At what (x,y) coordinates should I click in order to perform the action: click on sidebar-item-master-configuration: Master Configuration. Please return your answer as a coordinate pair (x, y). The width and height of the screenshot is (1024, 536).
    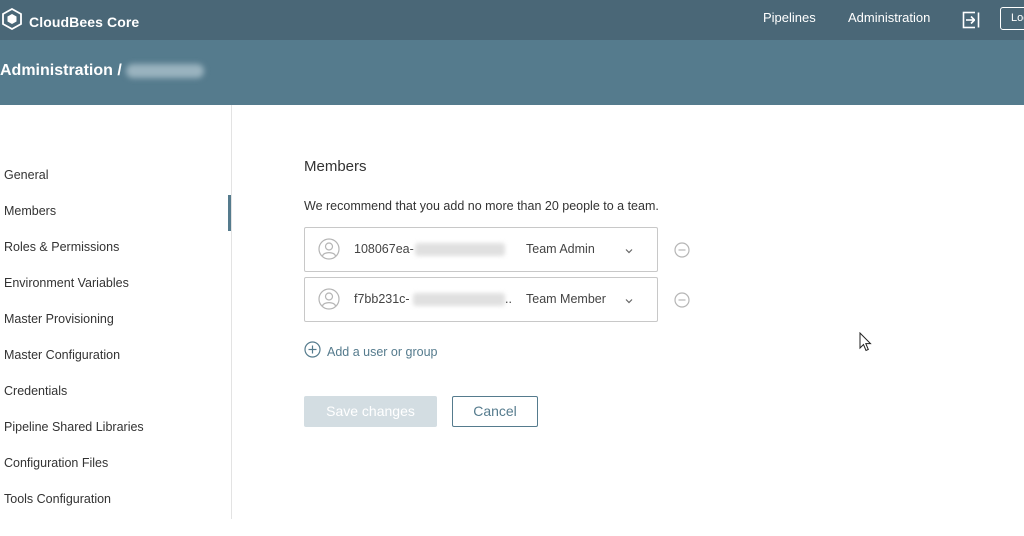
    Looking at the image, I should click on (62, 355).